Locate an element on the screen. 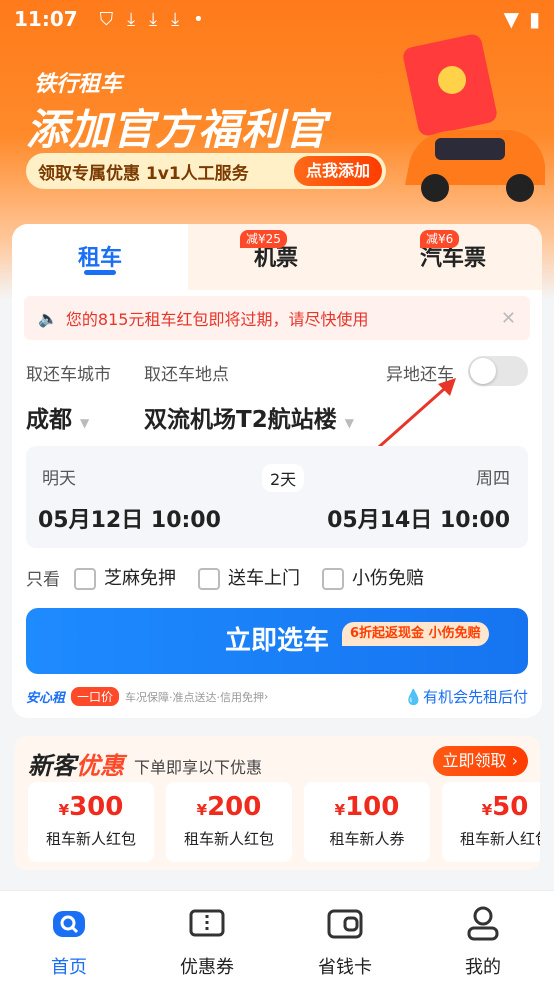  nav-profile: 我的 is located at coordinates (483, 937).